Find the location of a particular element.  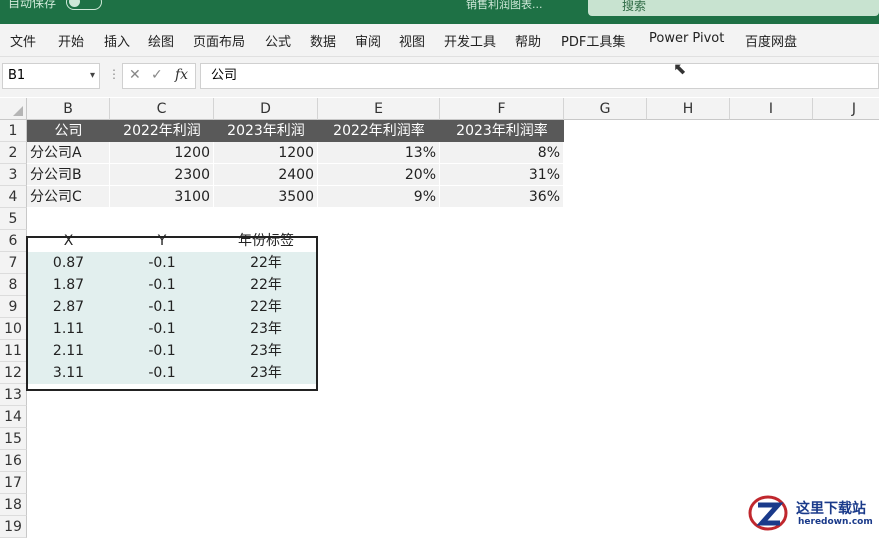

cancel-icon: ✕ is located at coordinates (135, 75).